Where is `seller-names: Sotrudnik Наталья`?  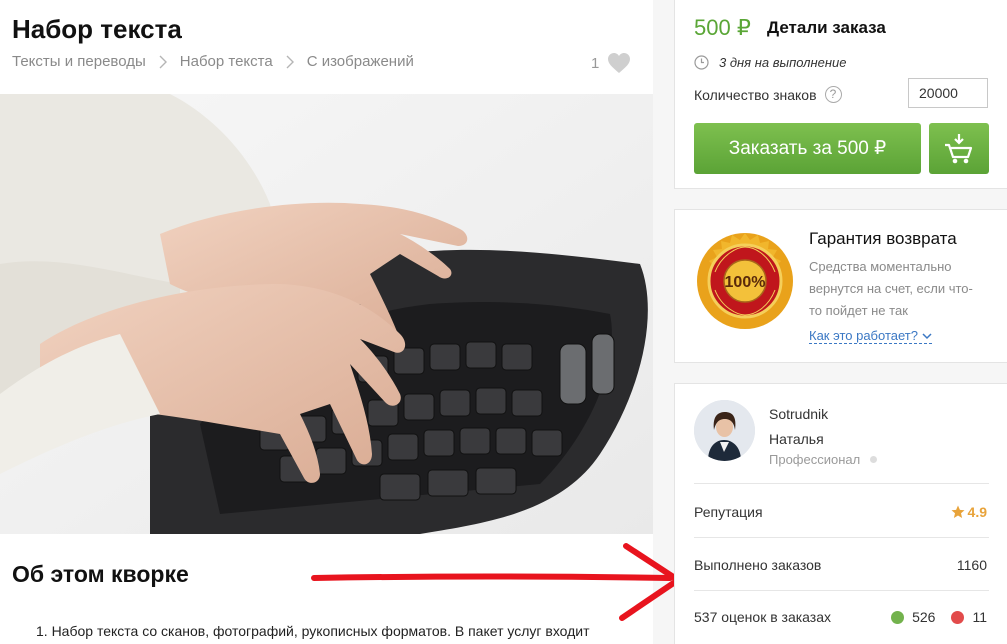
seller-names: Sotrudnik Наталья is located at coordinates (798, 427).